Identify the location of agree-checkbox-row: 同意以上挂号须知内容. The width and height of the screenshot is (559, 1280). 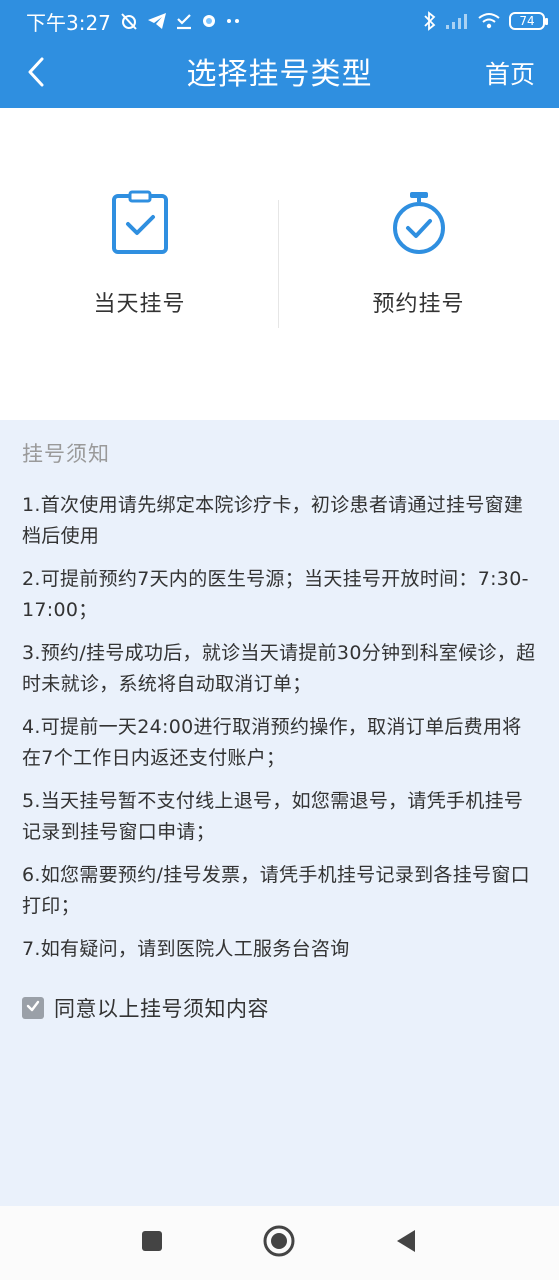
(279, 1008).